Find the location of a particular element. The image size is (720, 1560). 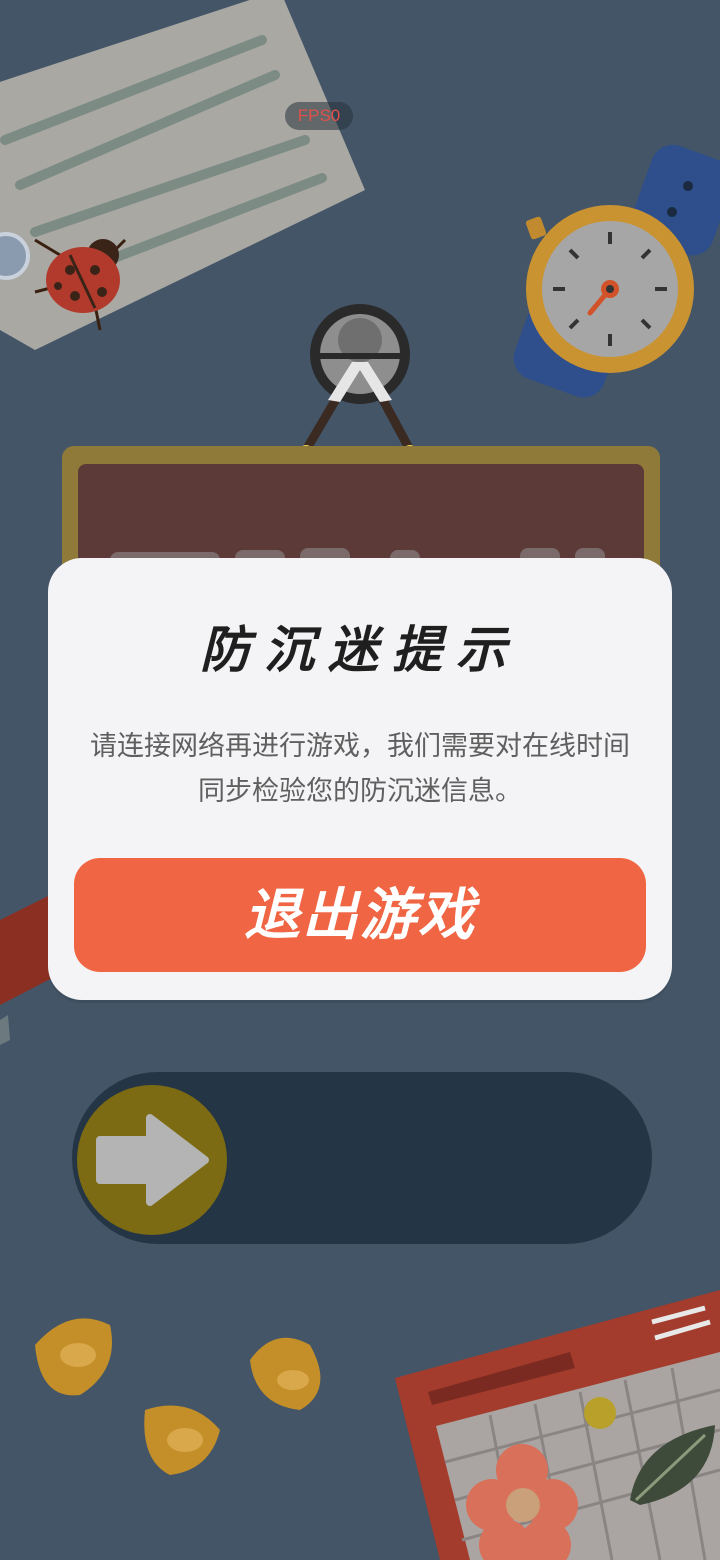

dialog-message: 请连接网络再进行游戏，我们需要对在线时间同步检验您的防沉迷信息。 is located at coordinates (360, 769).